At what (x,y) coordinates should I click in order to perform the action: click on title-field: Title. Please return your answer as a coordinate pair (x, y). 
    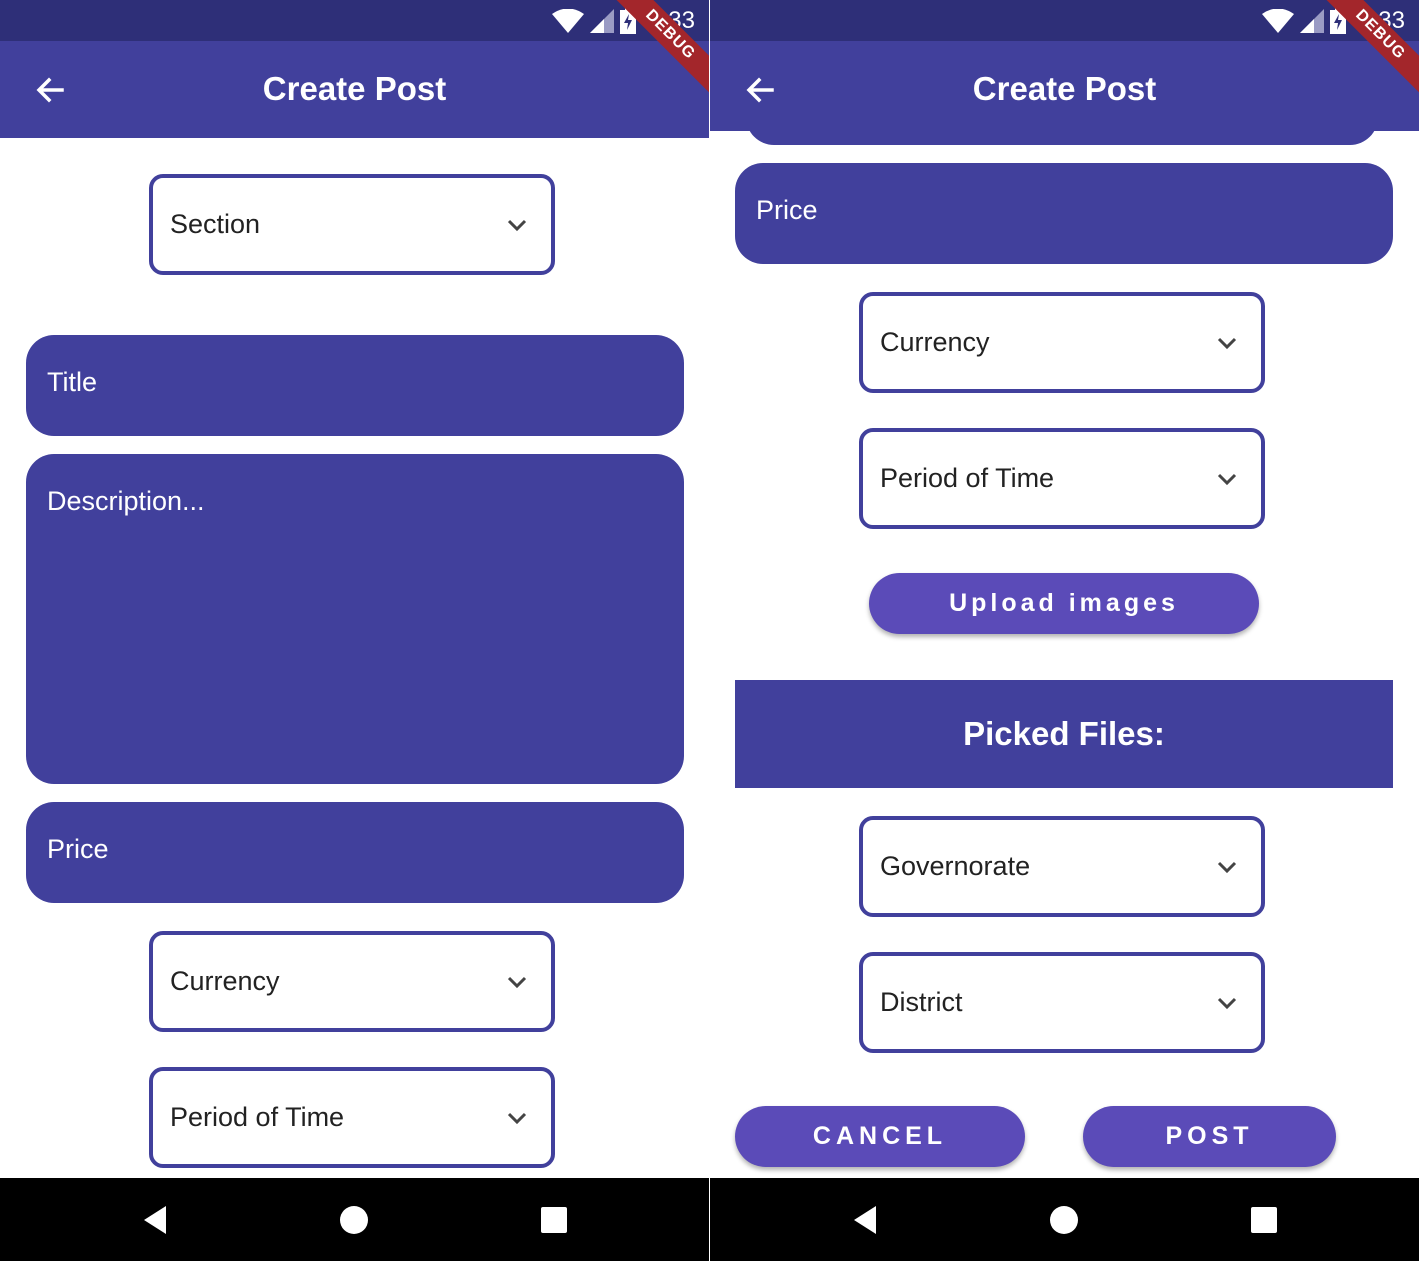
    Looking at the image, I should click on (355, 385).